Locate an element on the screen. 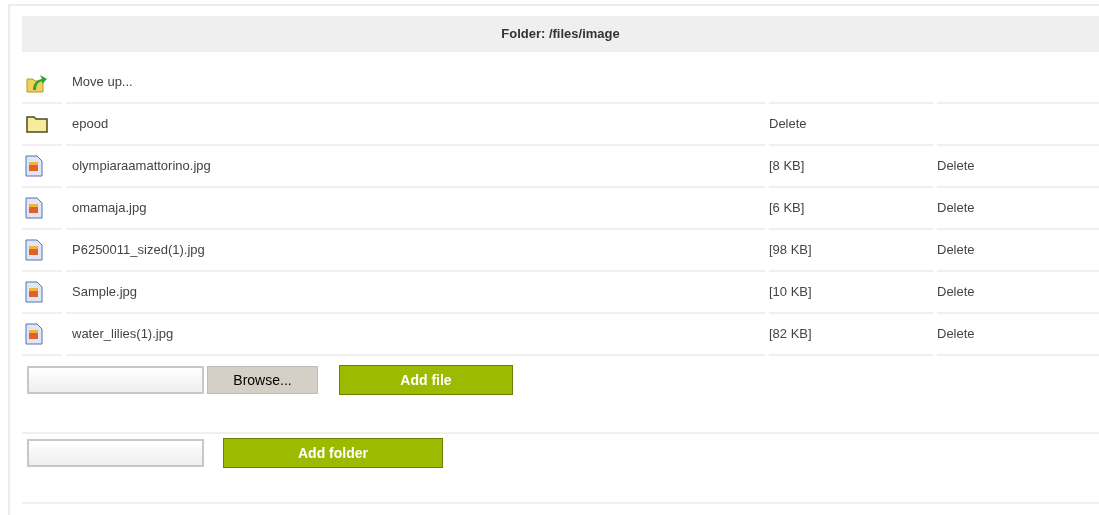  file-name: Sample.jpg is located at coordinates (105, 292).